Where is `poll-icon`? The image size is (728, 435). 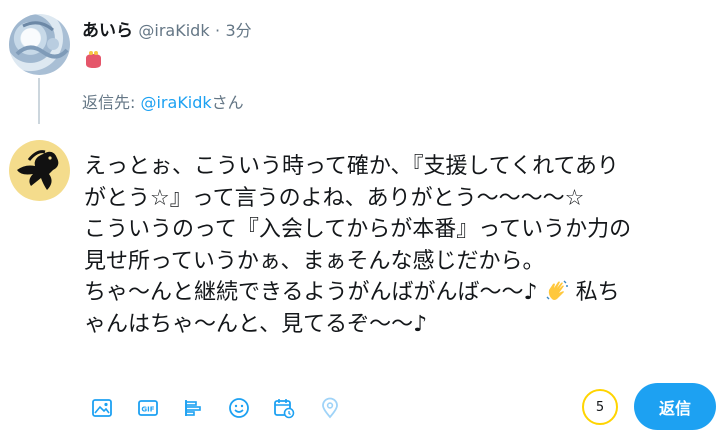
poll-icon is located at coordinates (193, 408).